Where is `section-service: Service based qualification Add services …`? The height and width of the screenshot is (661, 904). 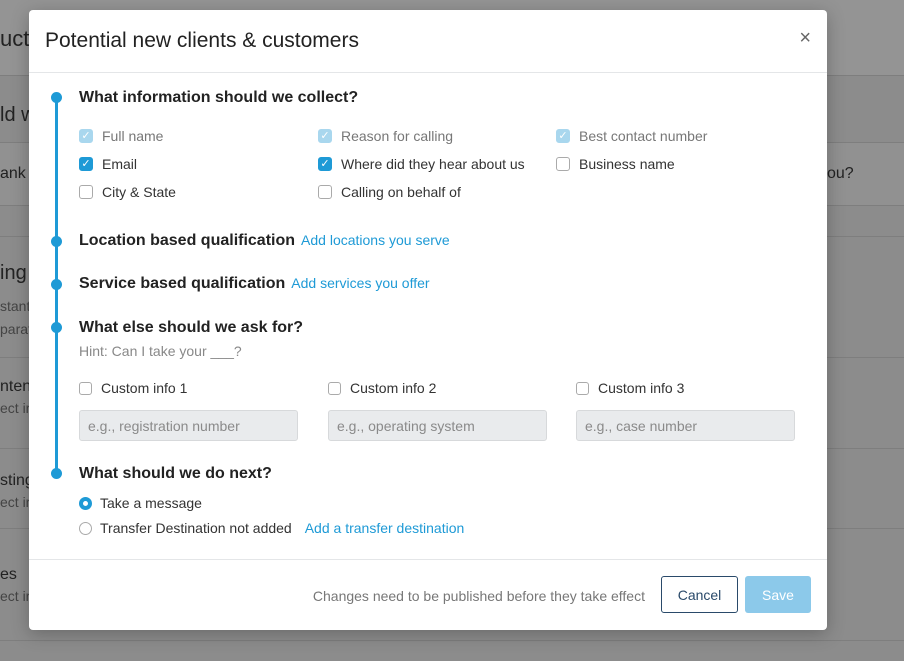
section-service: Service based qualification Add services … is located at coordinates (254, 284).